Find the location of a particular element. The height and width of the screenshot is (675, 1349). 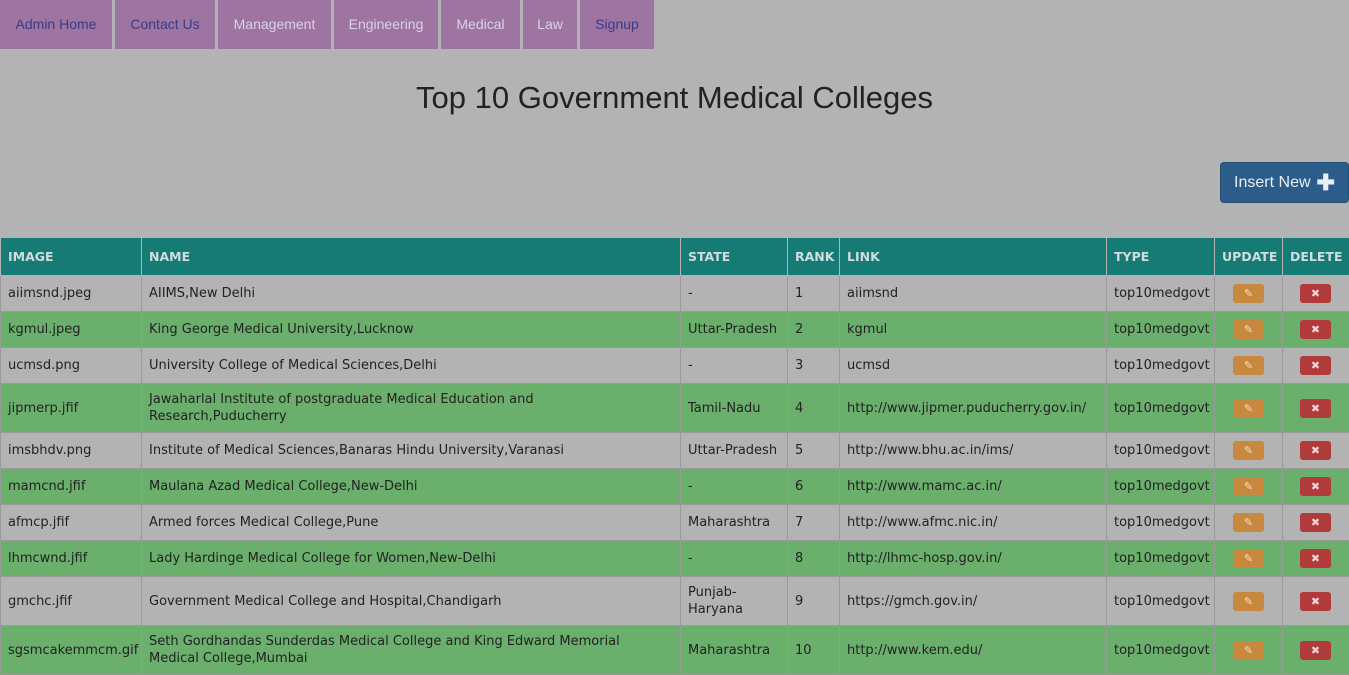

insert-new-label: Insert New is located at coordinates (1272, 183).